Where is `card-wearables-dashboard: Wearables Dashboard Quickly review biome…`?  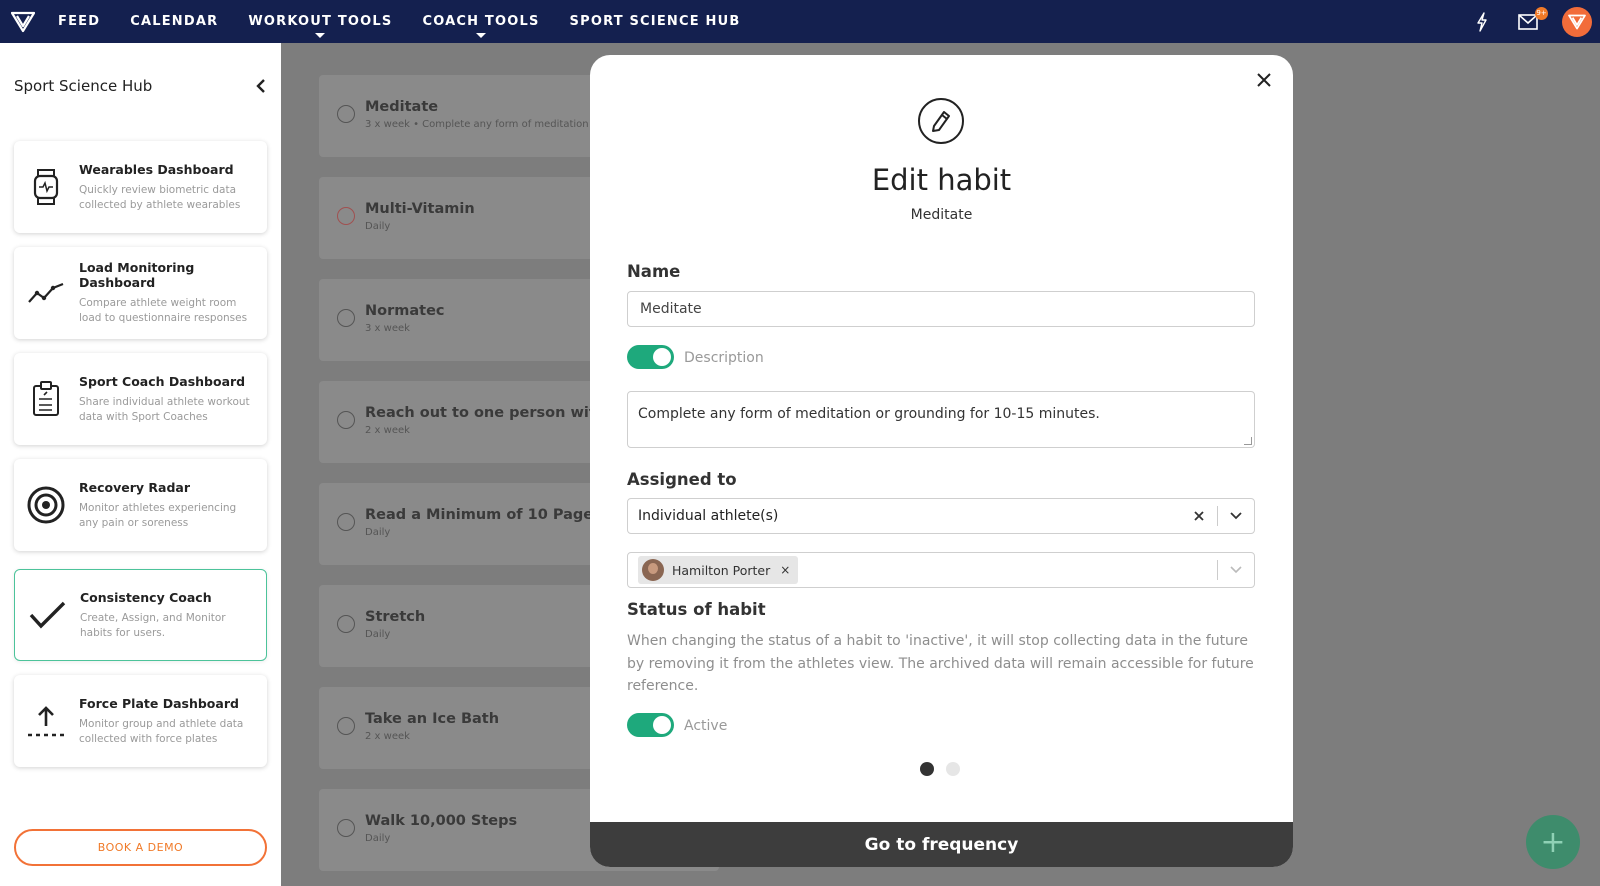 card-wearables-dashboard: Wearables Dashboard Quickly review biome… is located at coordinates (140, 187).